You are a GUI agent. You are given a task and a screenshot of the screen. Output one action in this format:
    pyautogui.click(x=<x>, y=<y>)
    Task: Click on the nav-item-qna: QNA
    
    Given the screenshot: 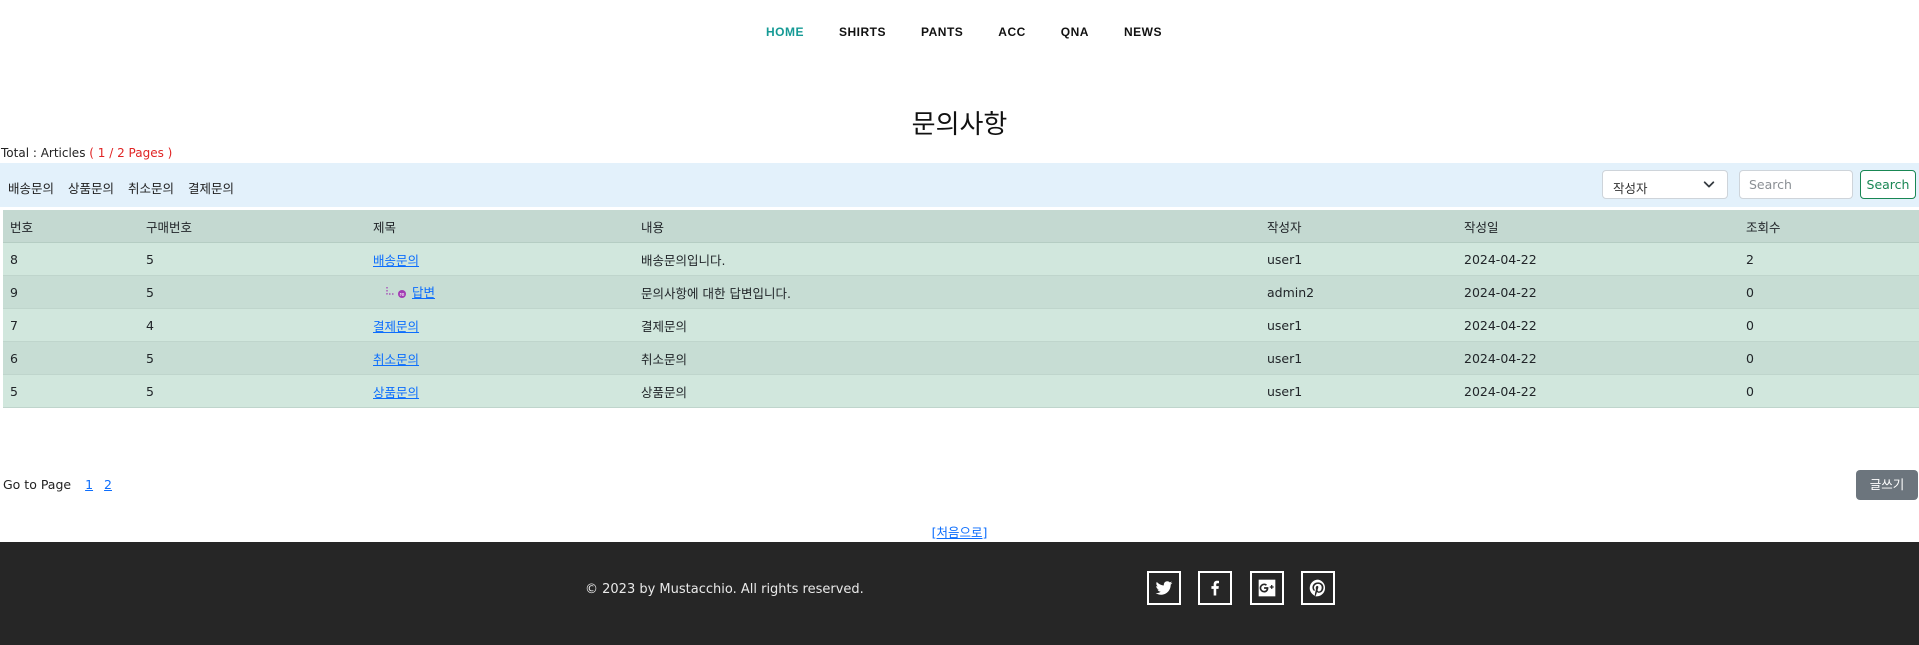 What is the action you would take?
    pyautogui.click(x=1075, y=32)
    